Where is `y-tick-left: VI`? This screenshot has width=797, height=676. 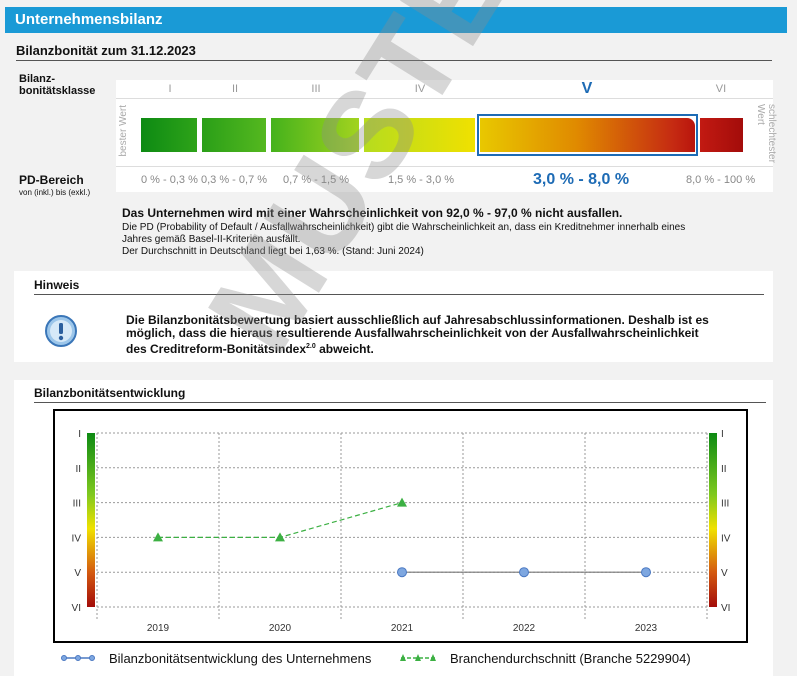 y-tick-left: VI is located at coordinates (76, 608).